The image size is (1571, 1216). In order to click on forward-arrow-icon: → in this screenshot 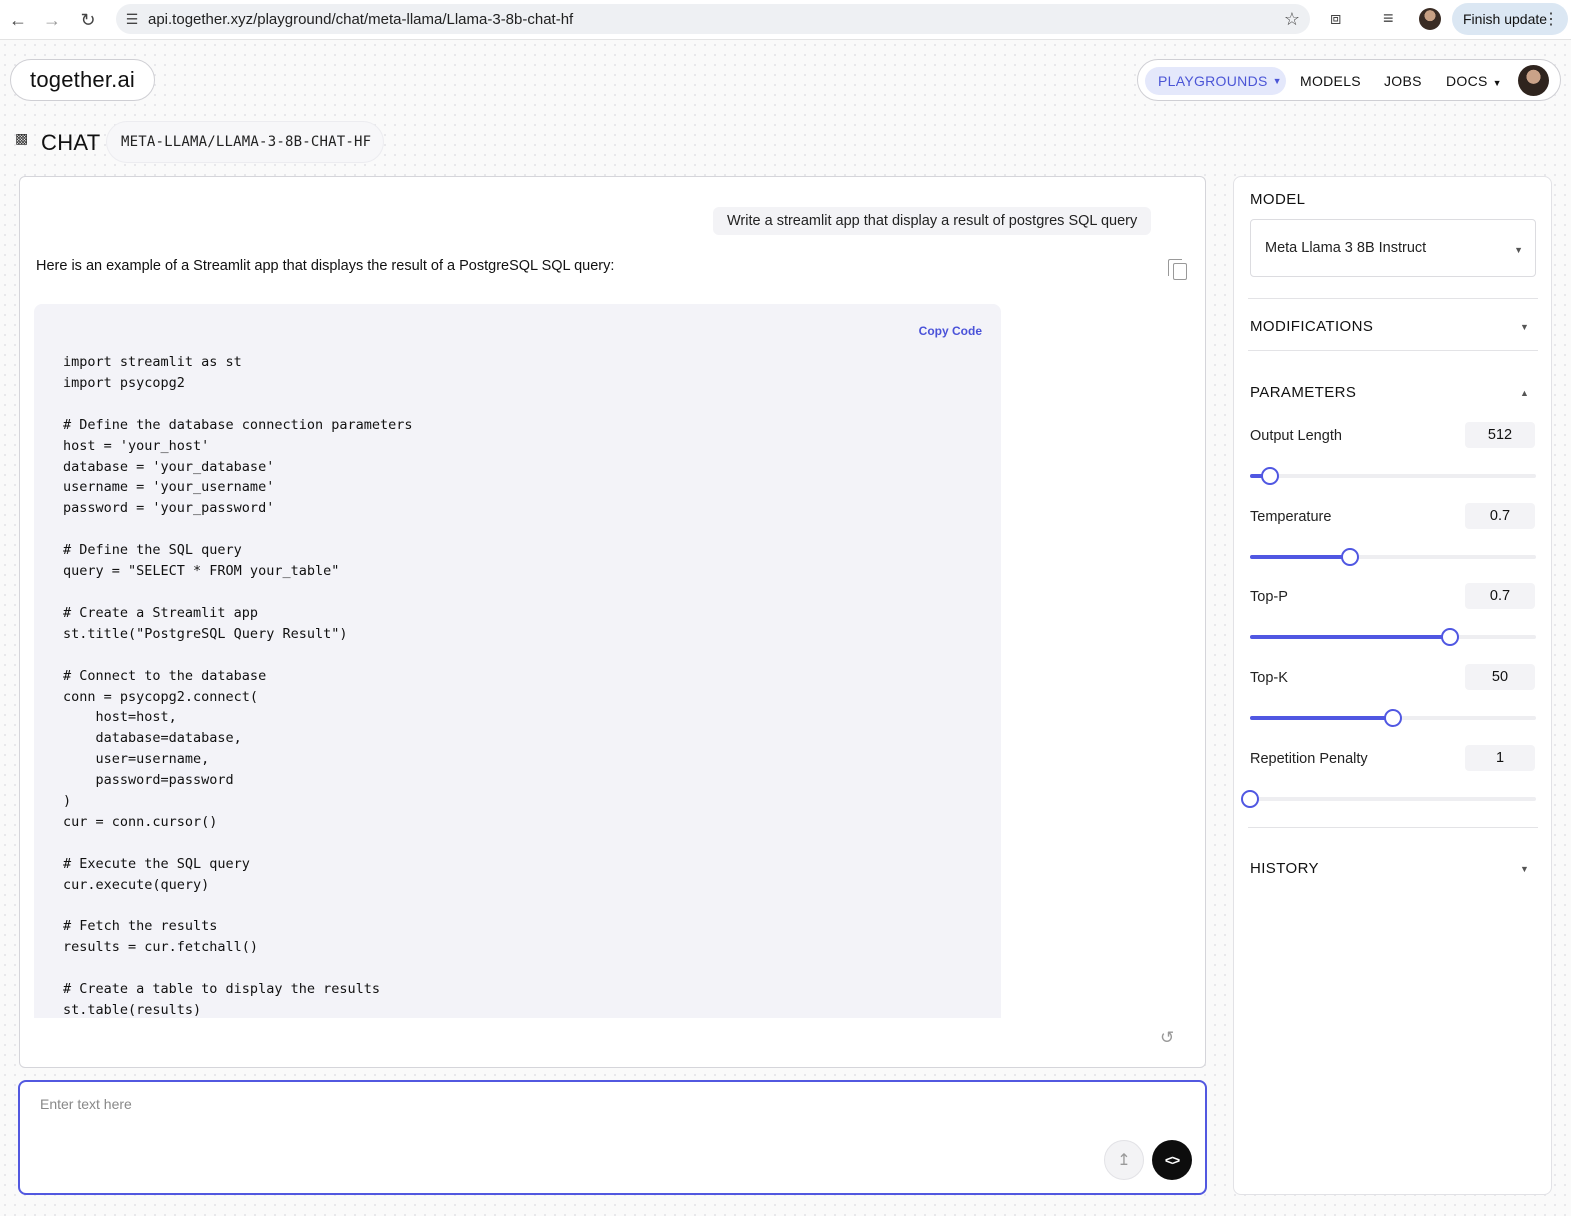, I will do `click(52, 20)`.